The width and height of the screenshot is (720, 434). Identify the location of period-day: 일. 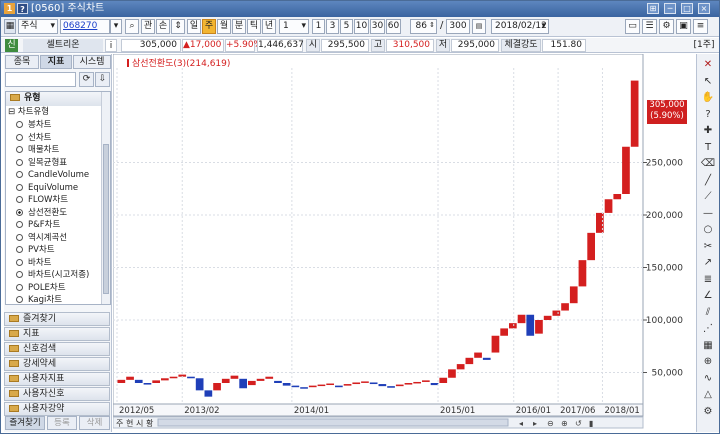
(194, 26).